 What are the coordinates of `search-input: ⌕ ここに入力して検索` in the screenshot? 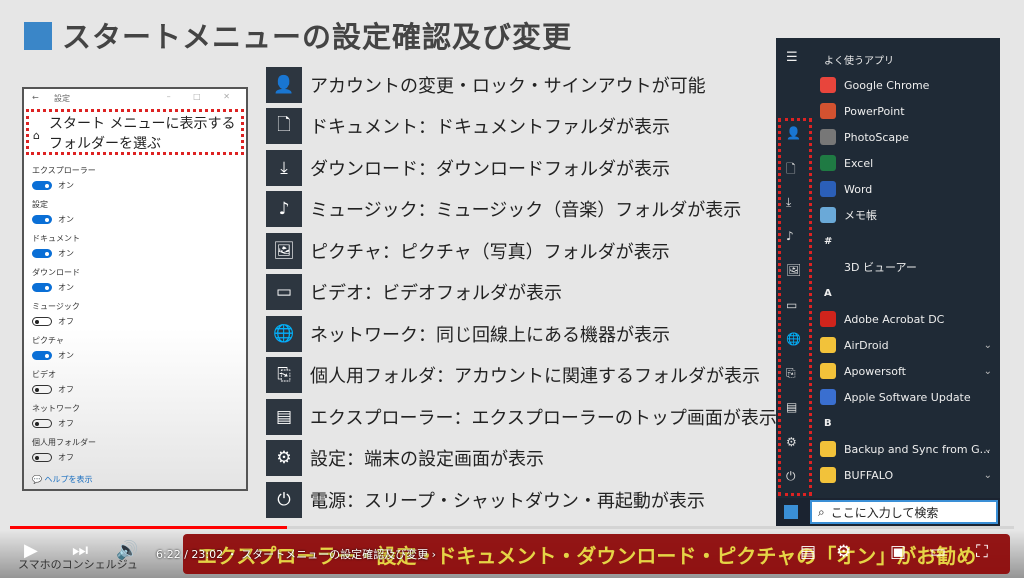 It's located at (904, 512).